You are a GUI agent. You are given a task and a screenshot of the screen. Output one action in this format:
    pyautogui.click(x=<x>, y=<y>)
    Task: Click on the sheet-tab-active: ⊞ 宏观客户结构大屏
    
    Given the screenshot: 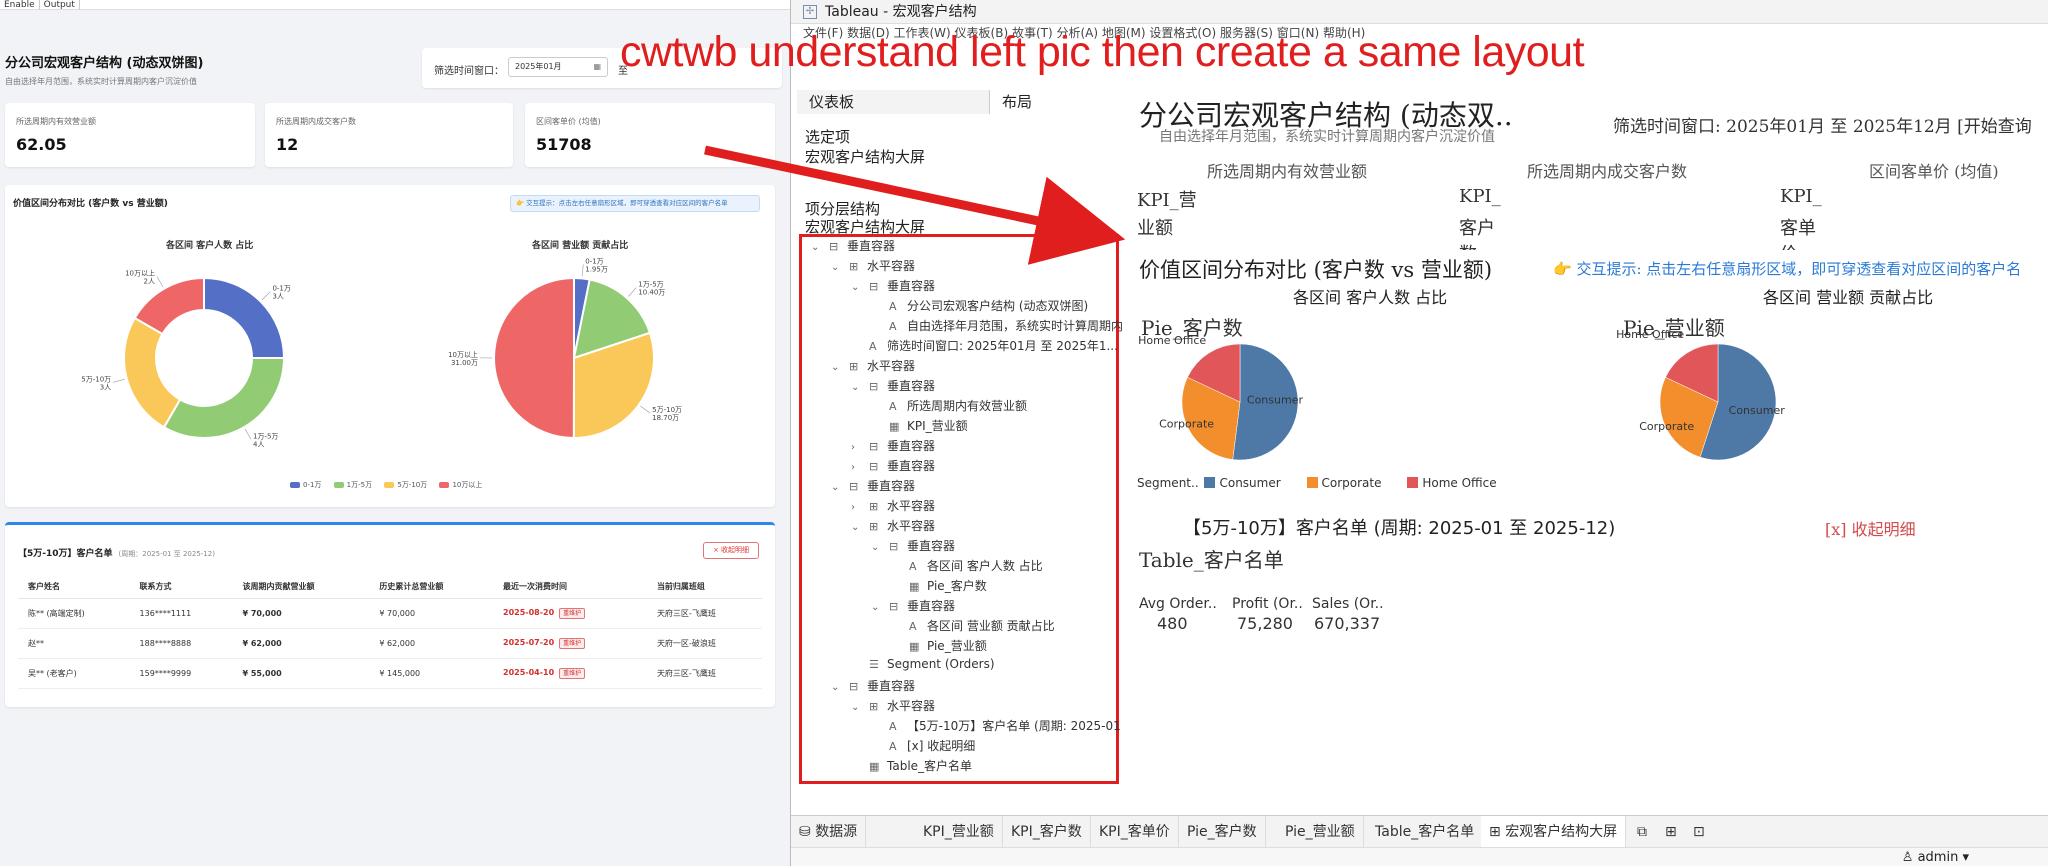 What is the action you would take?
    pyautogui.click(x=1554, y=832)
    